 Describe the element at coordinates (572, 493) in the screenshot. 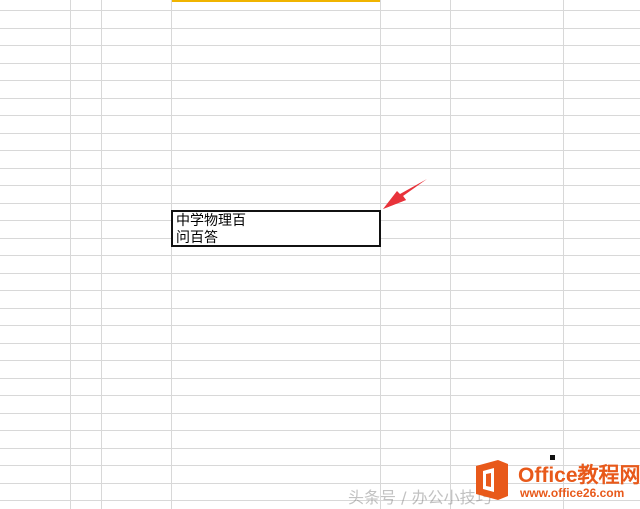

I see `watermark-url: www.office26.com` at that location.